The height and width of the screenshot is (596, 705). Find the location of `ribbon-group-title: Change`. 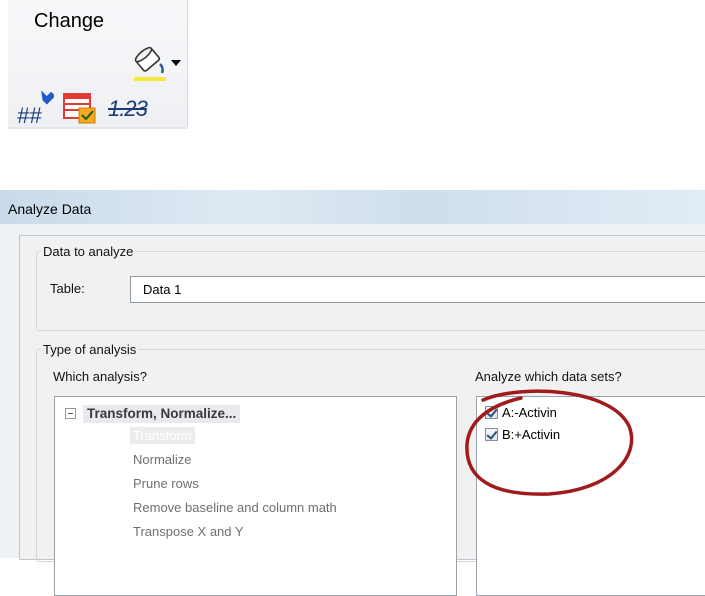

ribbon-group-title: Change is located at coordinates (69, 21).